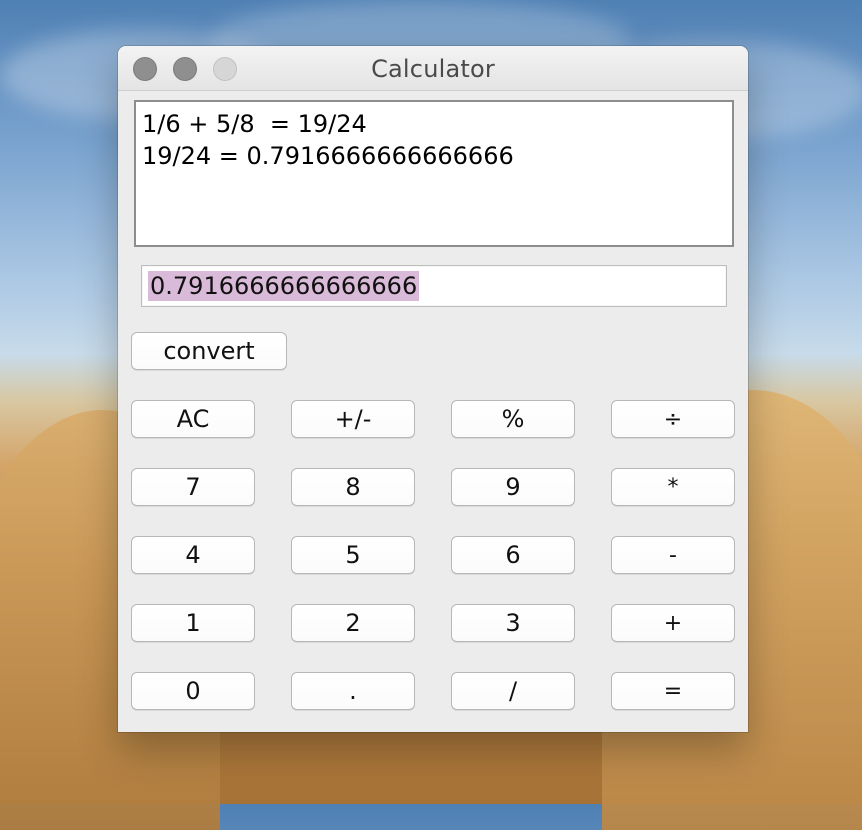 Image resolution: width=862 pixels, height=830 pixels. Describe the element at coordinates (513, 419) in the screenshot. I see `percent-button: %` at that location.